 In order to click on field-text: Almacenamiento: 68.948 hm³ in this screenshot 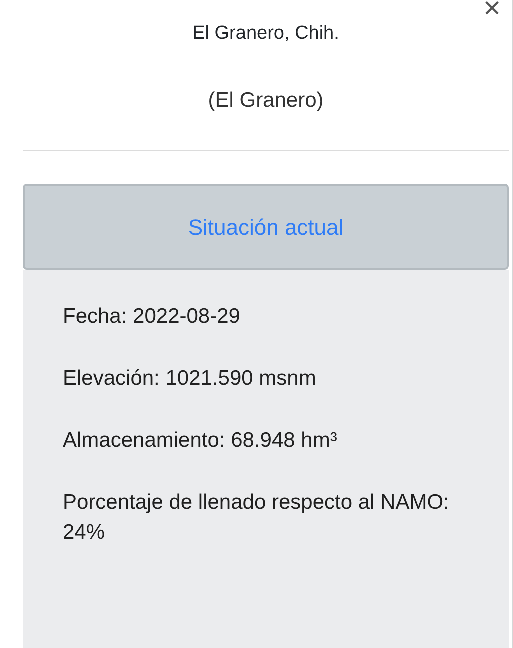, I will do `click(200, 441)`.